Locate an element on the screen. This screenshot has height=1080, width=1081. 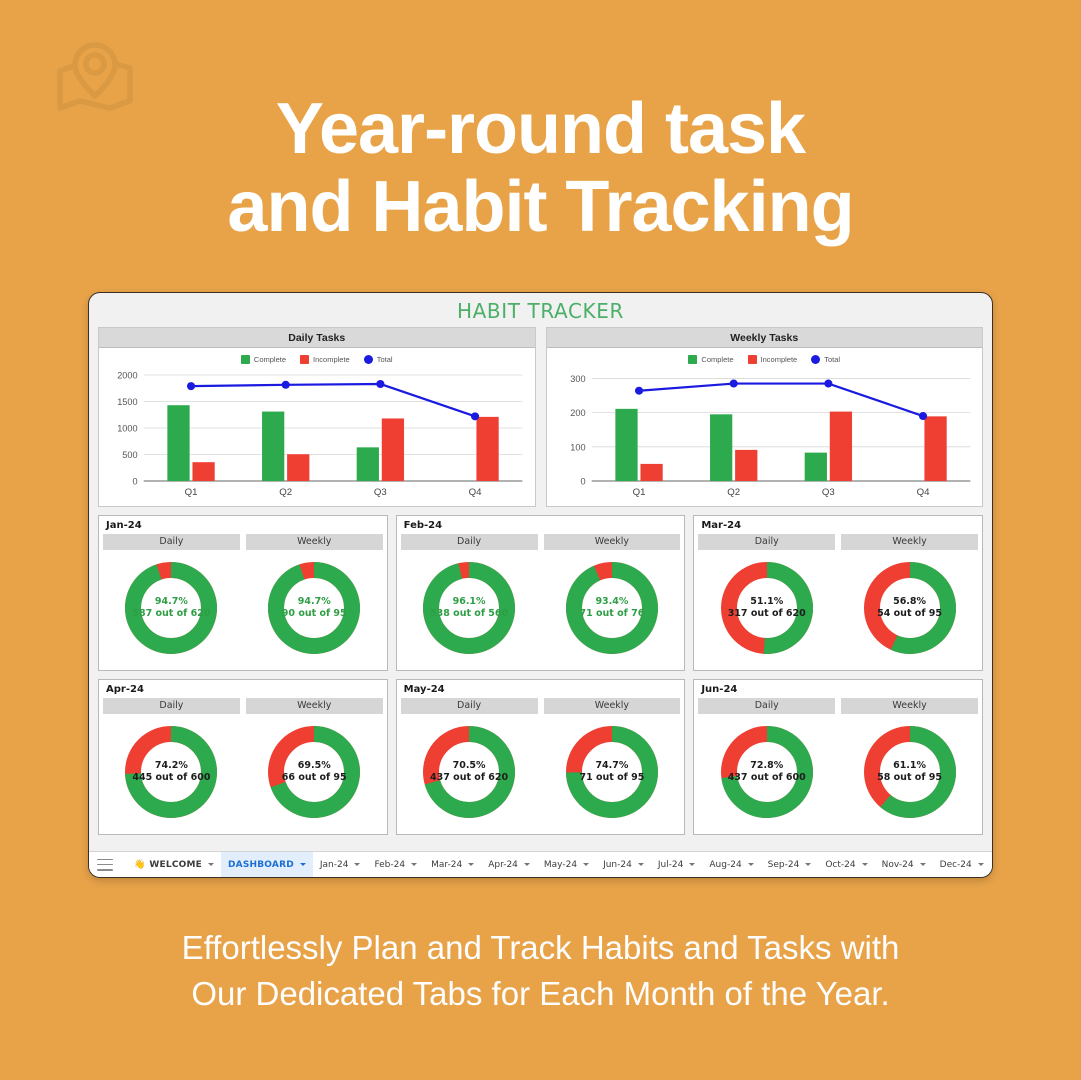
donut-panel: Weekly 94.7% 90 out of 95 is located at coordinates (314, 600).